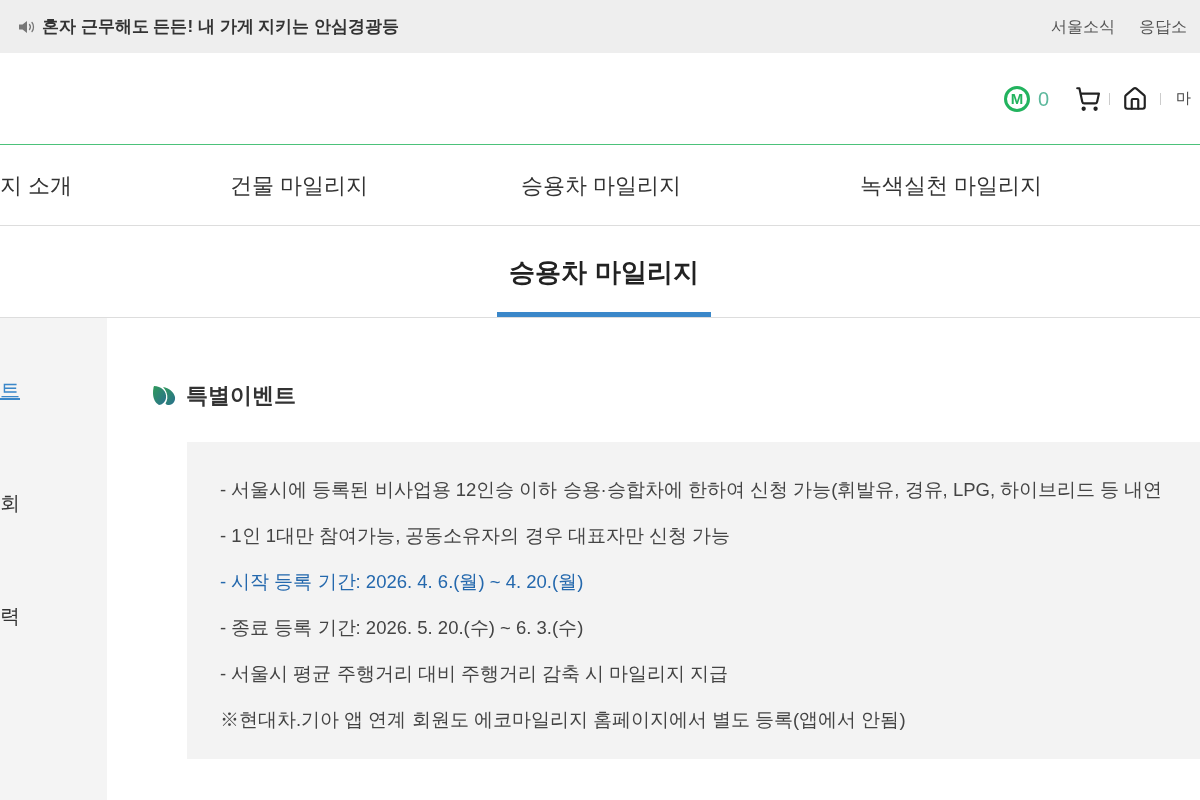  I want to click on info-line: ※현대차.기아 앱 연계 회원도 에코마일리지 홈페이지에서 별도 등록(앱에서 안됨), so click(563, 720).